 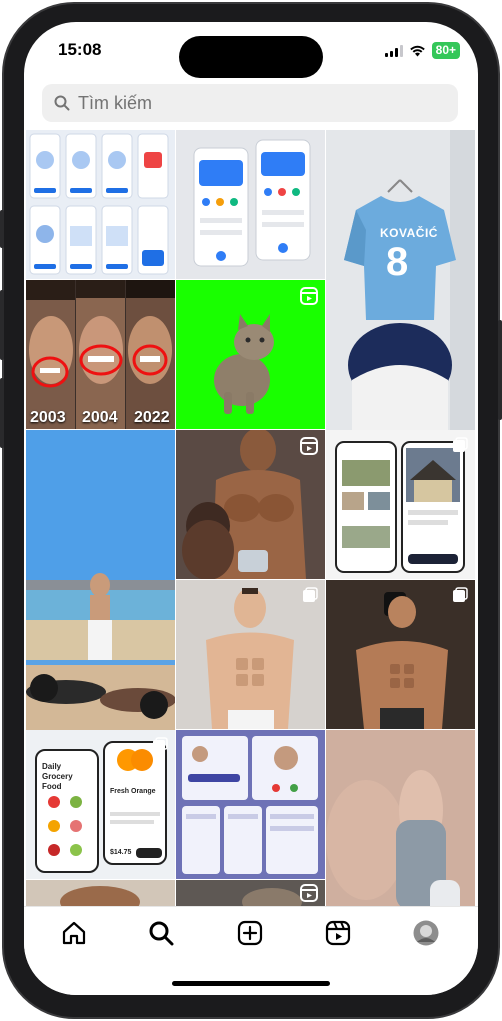 What do you see at coordinates (100, 804) in the screenshot?
I see `explore-tile-grocery-app: Daily Grocery Food Fresh Orange $14.75` at bounding box center [100, 804].